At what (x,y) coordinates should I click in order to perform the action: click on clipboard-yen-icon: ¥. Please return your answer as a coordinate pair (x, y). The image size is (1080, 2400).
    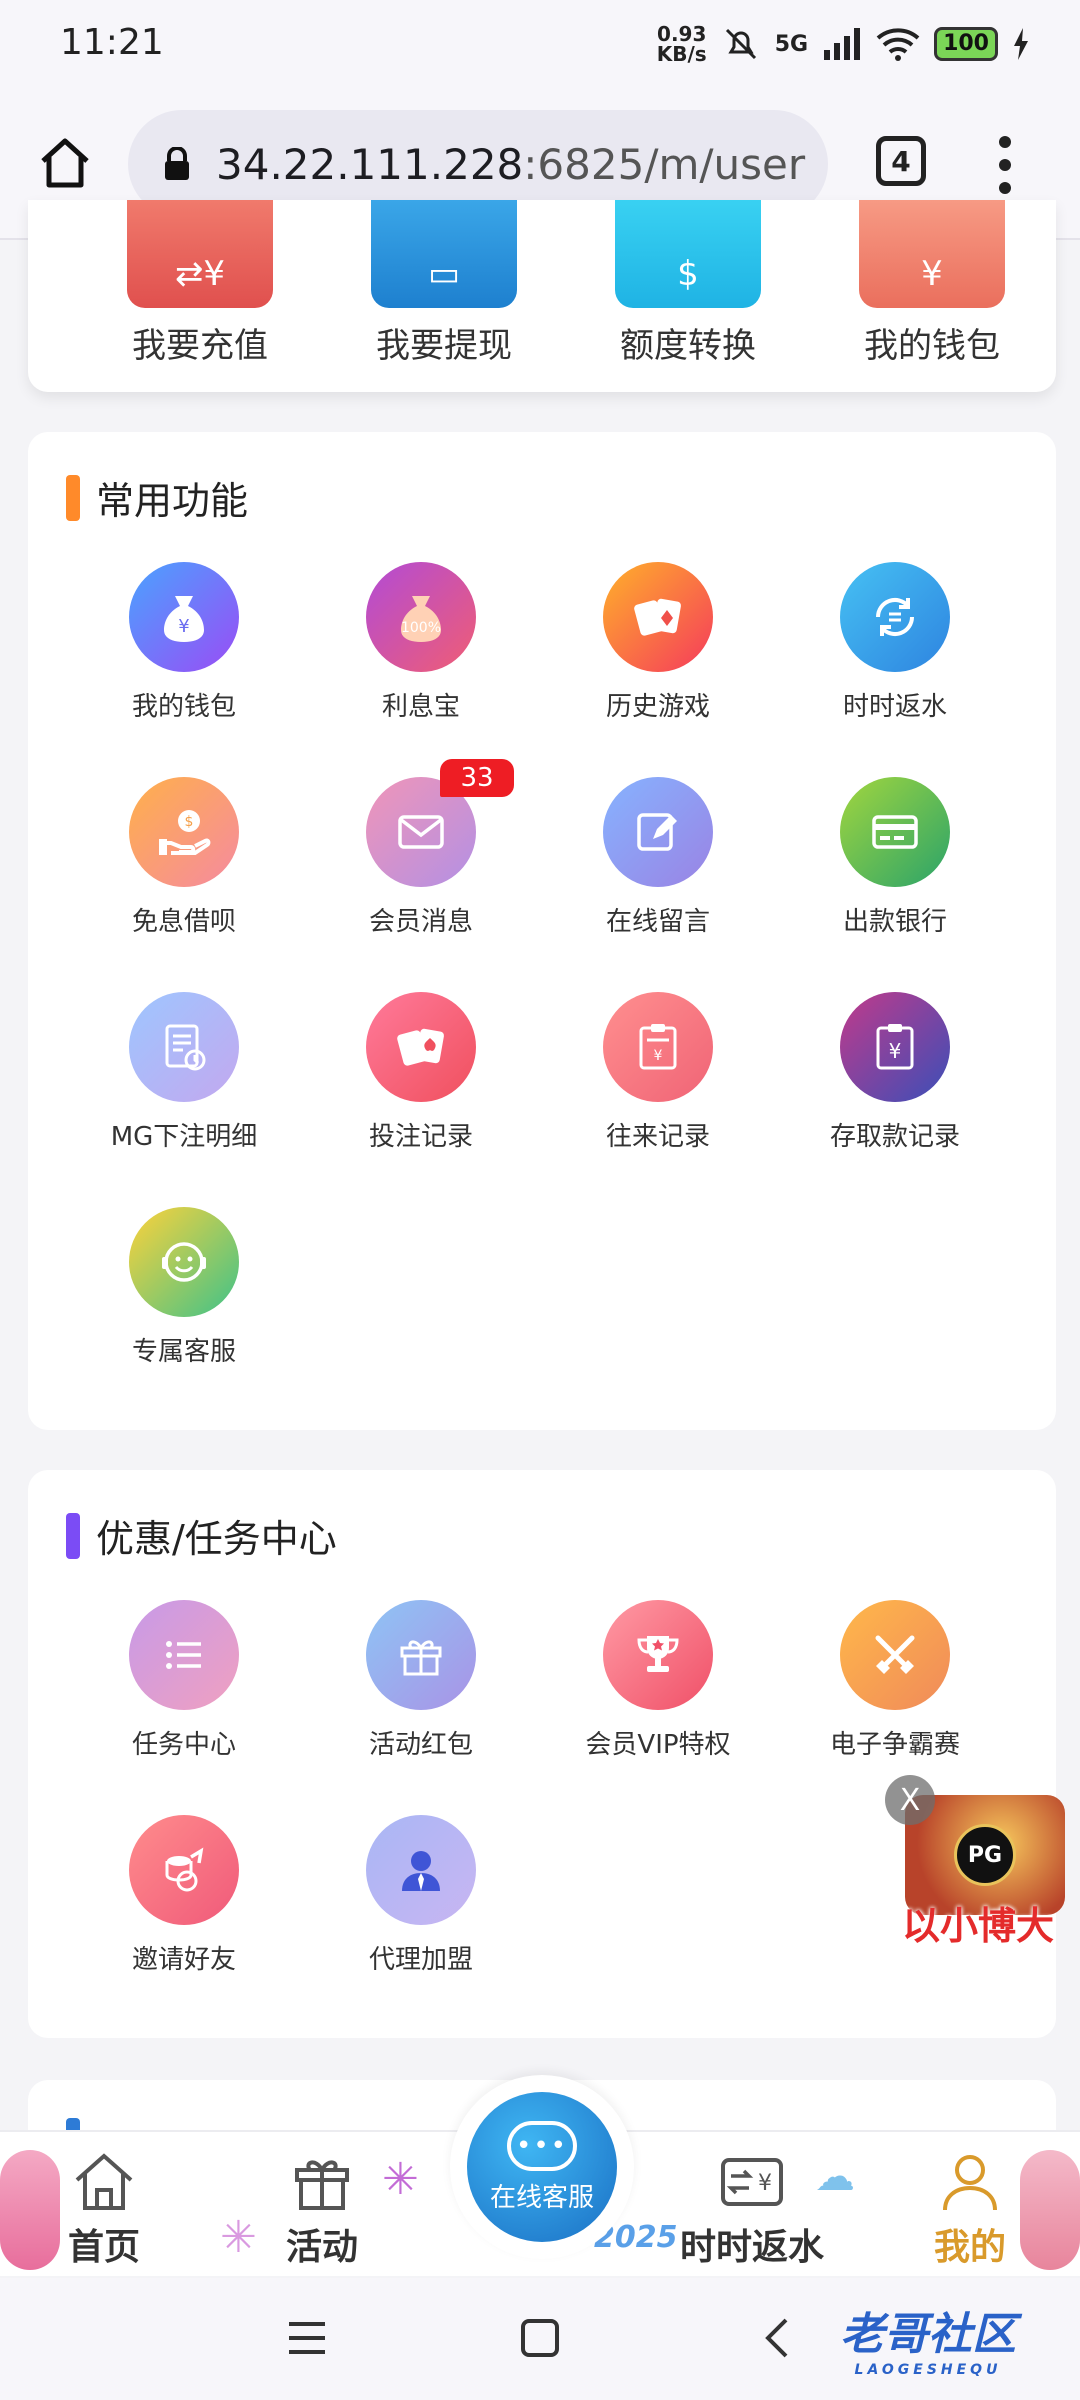
    Looking at the image, I should click on (895, 1047).